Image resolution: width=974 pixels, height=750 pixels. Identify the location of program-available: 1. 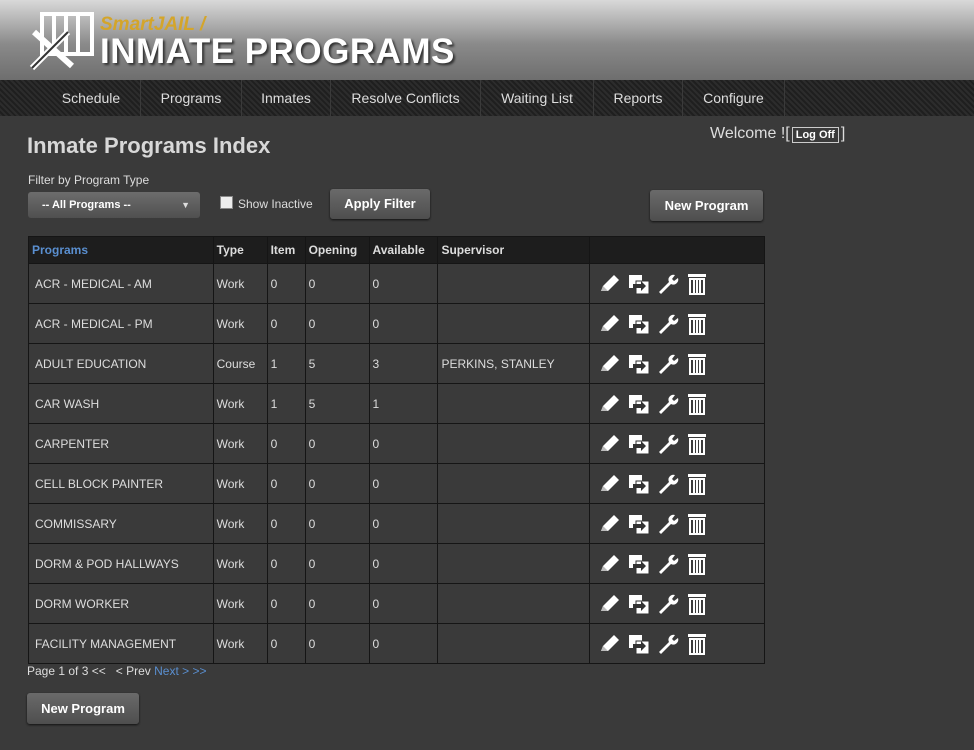
(403, 403).